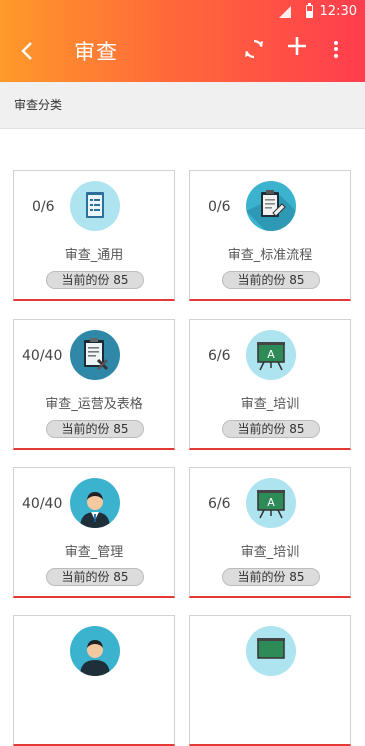 The image size is (365, 746). Describe the element at coordinates (270, 255) in the screenshot. I see `card-title: 审查_标准流程` at that location.